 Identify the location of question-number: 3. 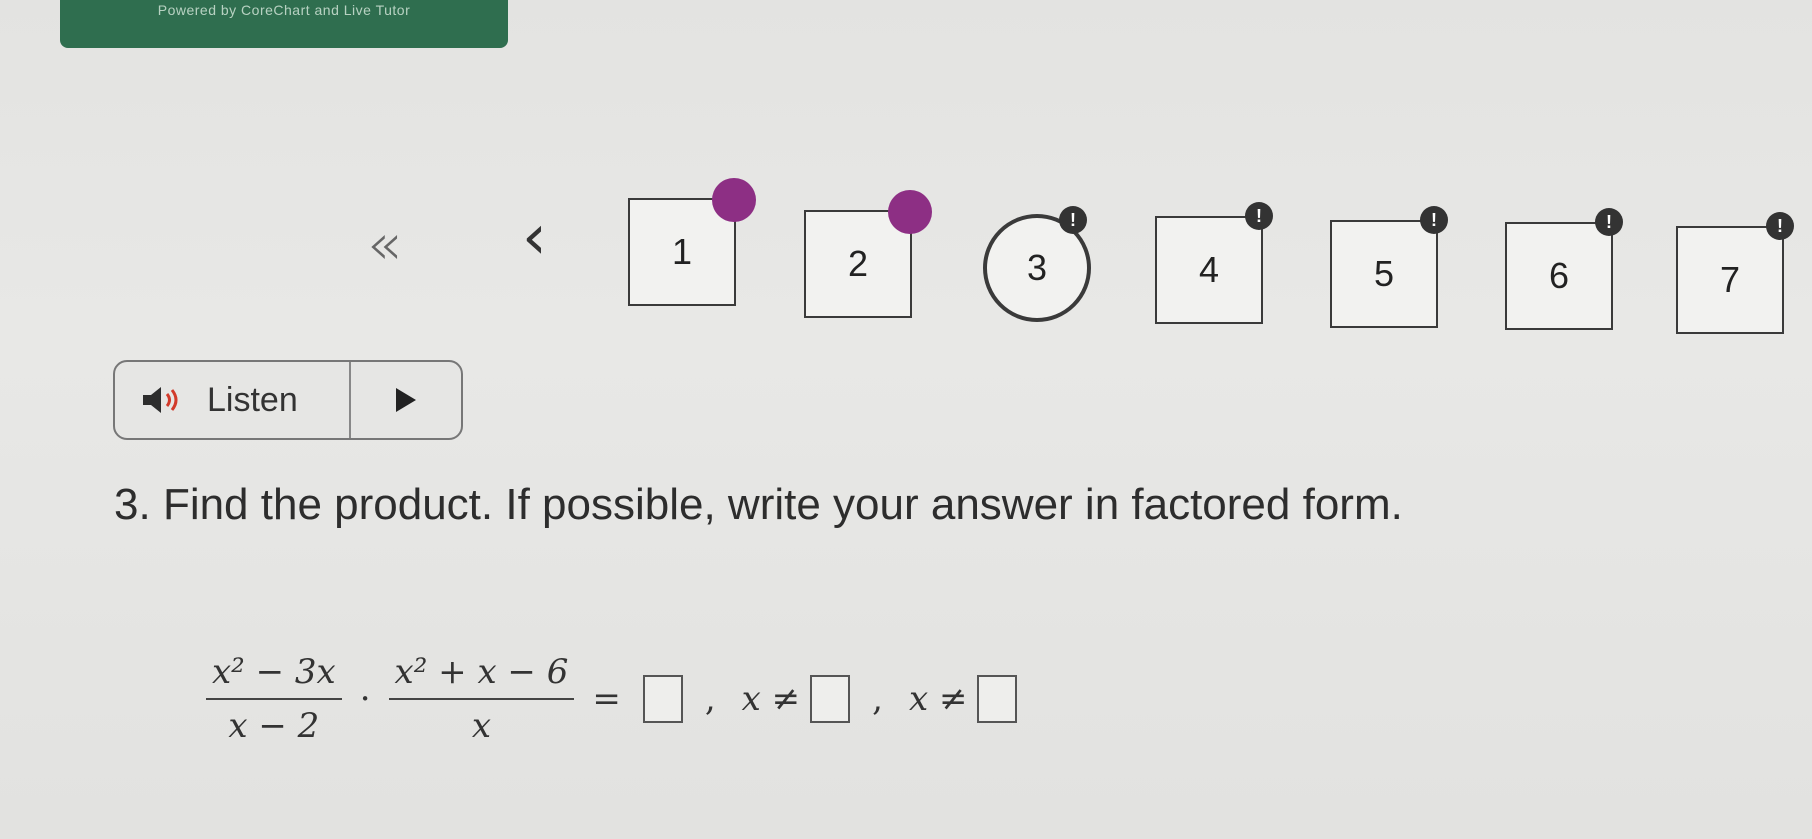
(1037, 267).